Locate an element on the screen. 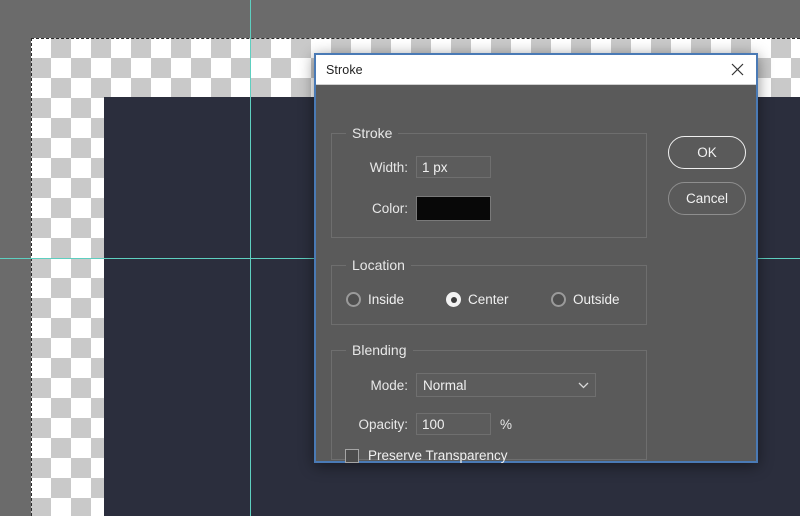 The image size is (800, 516). blend-mode-select: Normal is located at coordinates (506, 385).